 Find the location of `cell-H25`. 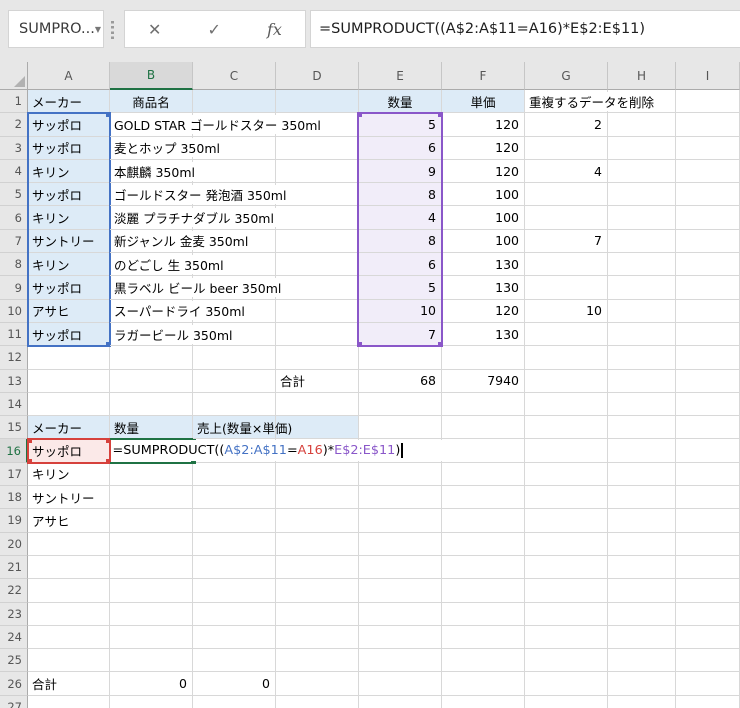

cell-H25 is located at coordinates (642, 661).